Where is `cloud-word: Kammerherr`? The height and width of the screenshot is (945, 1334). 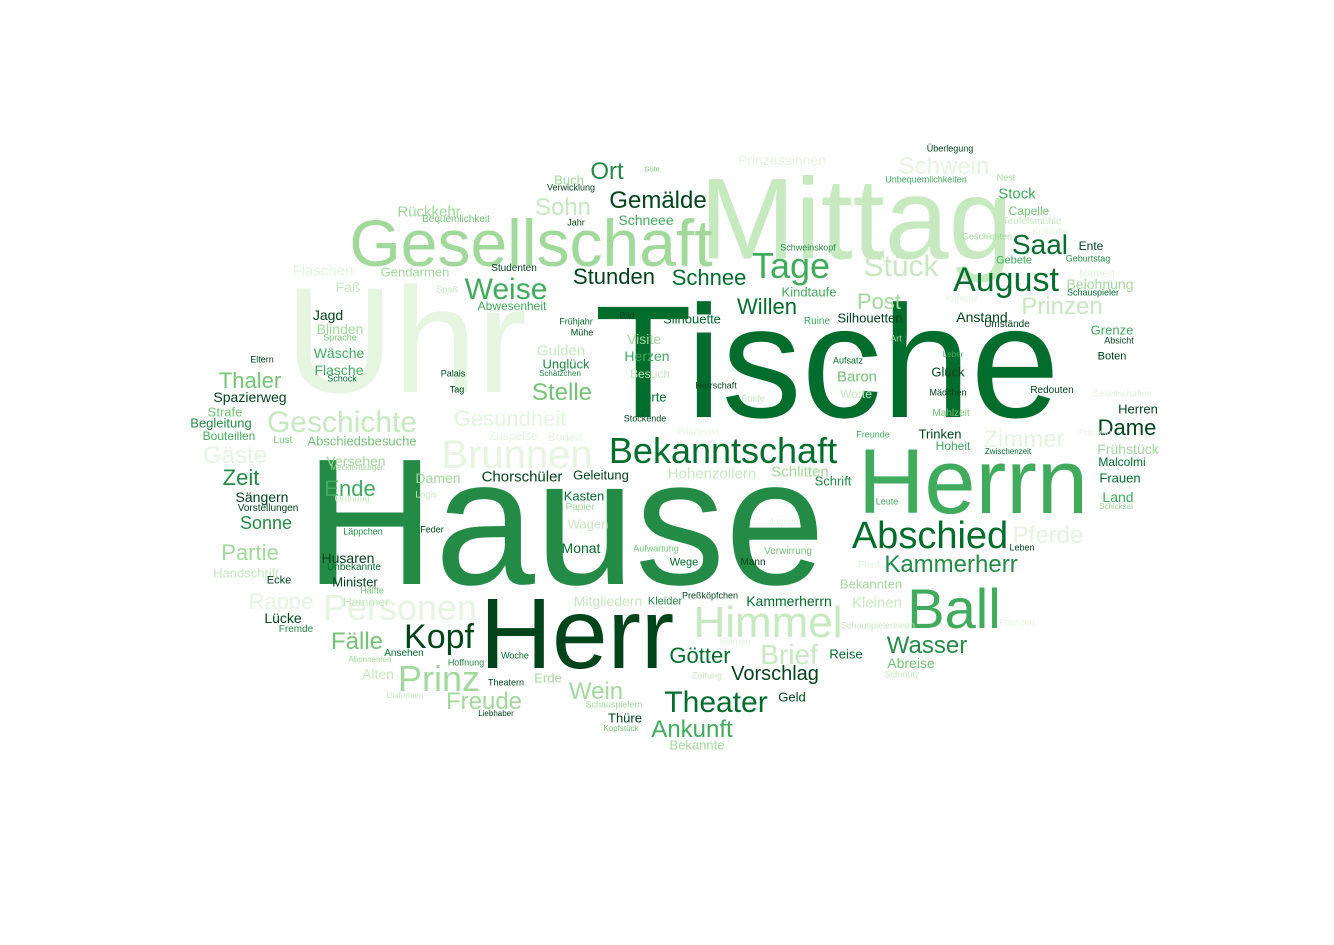
cloud-word: Kammerherr is located at coordinates (951, 564).